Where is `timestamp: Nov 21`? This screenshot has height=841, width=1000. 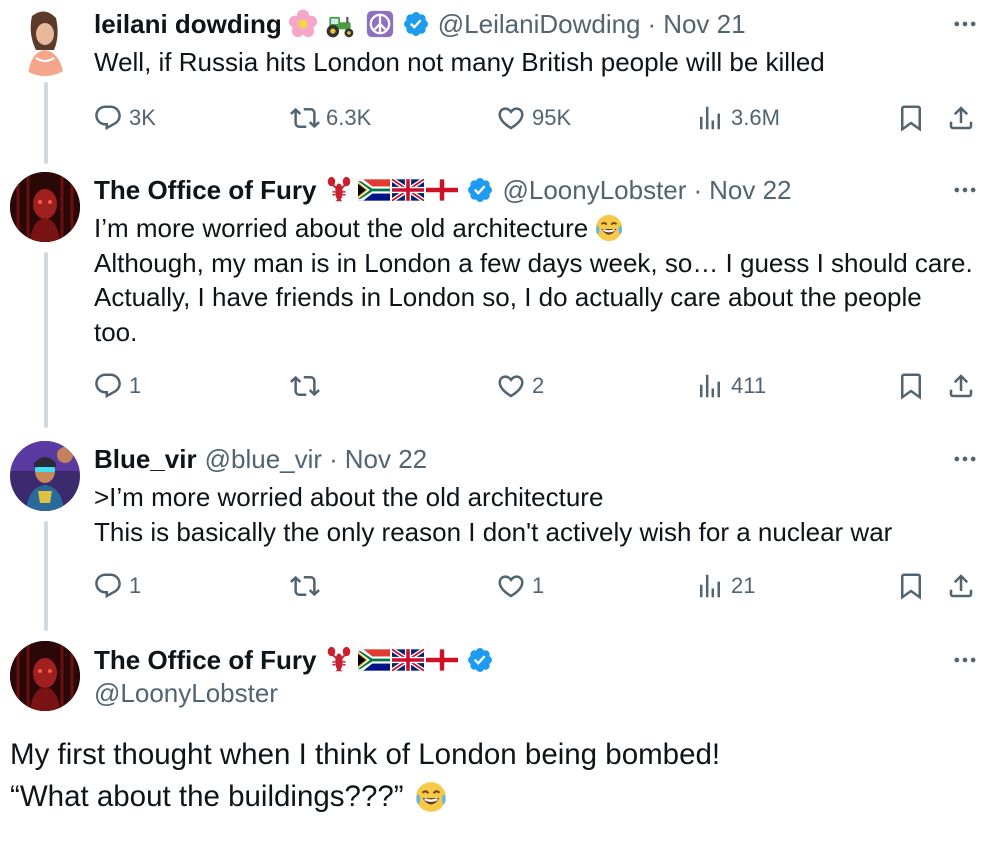
timestamp: Nov 21 is located at coordinates (704, 24).